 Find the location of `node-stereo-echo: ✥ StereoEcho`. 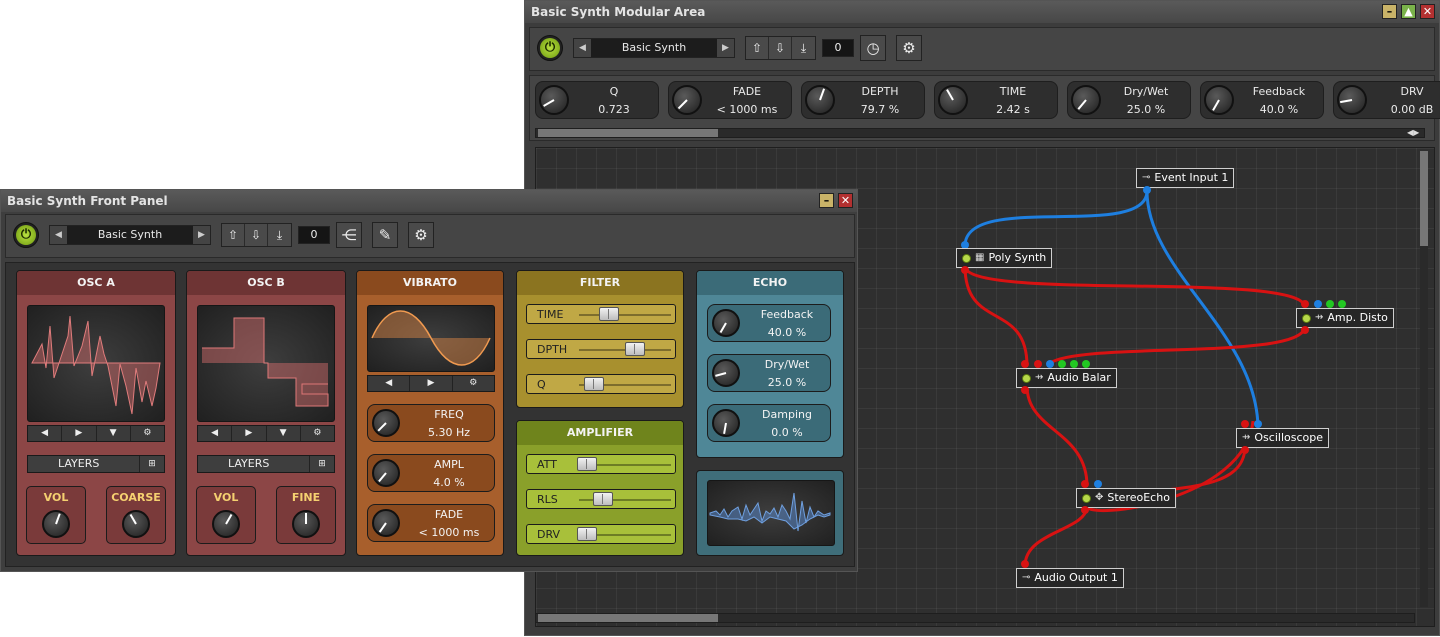

node-stereo-echo: ✥ StereoEcho is located at coordinates (1126, 498).